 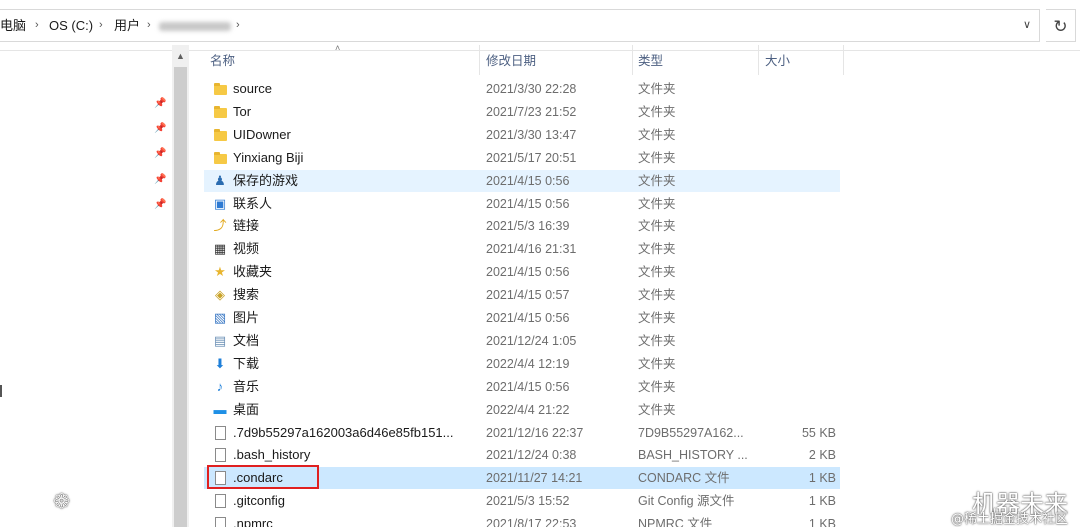 I want to click on breadcrumb-item-this-pc: 电脑, so click(x=13, y=25).